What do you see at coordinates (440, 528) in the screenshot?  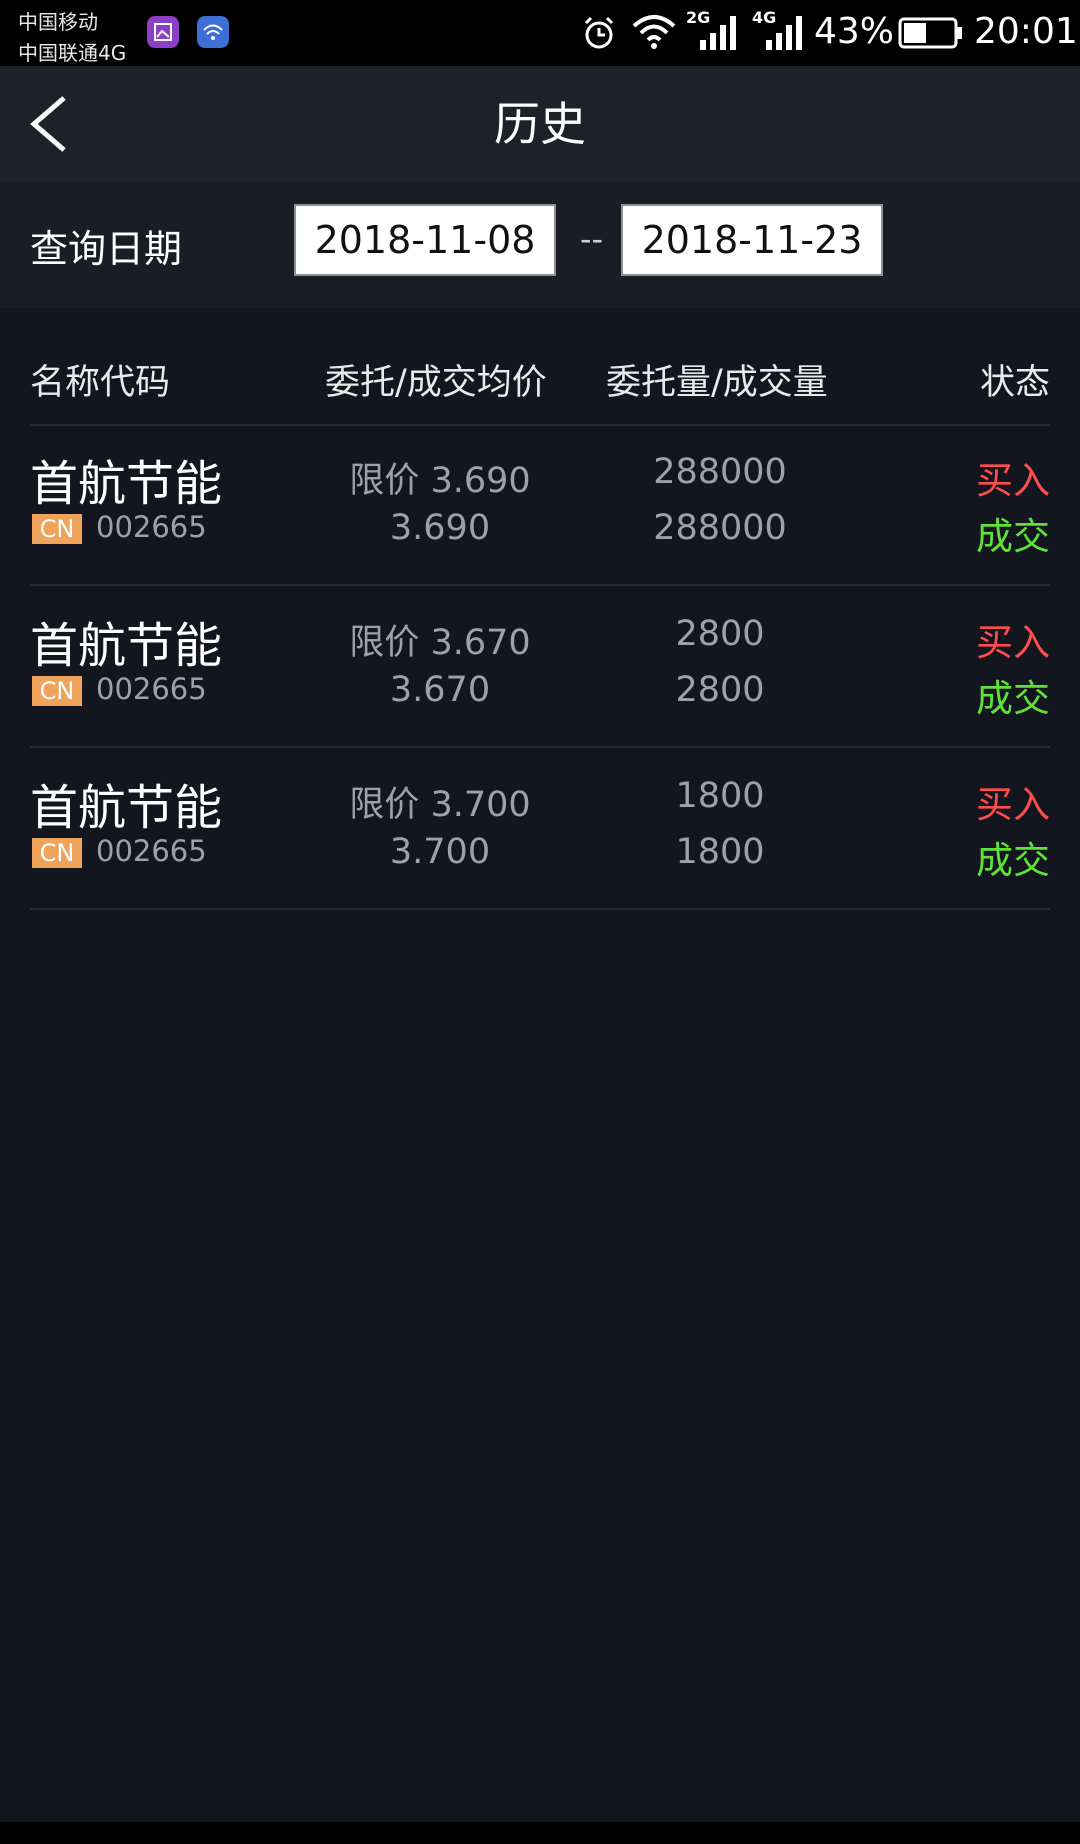 I see `avg-price: 3.690` at bounding box center [440, 528].